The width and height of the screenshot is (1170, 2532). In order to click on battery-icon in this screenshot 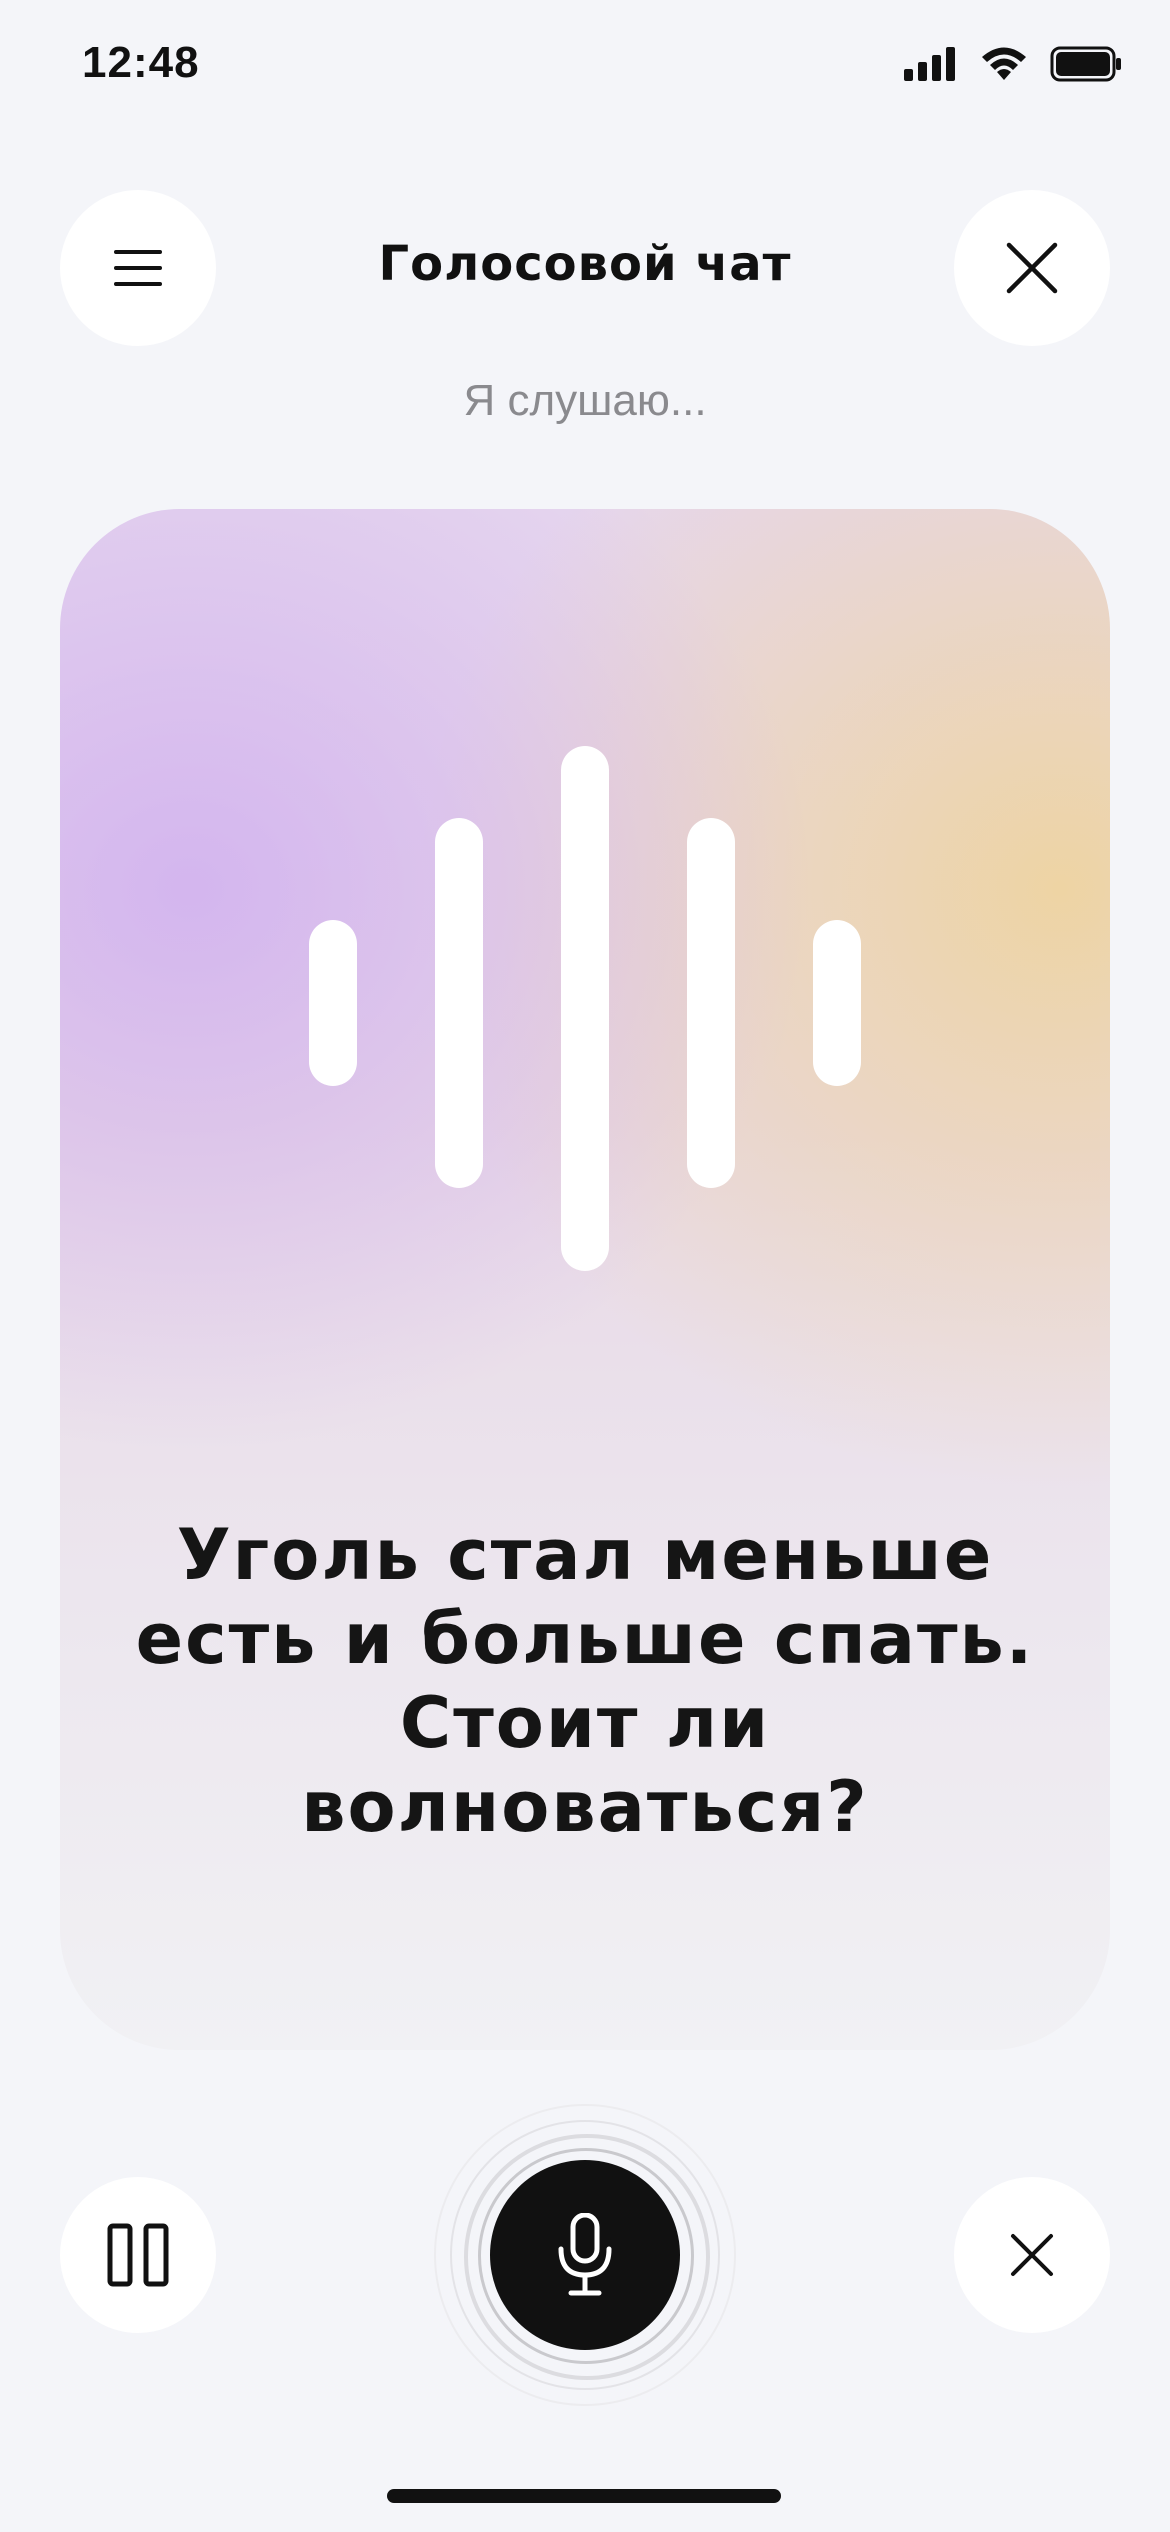, I will do `click(1085, 64)`.